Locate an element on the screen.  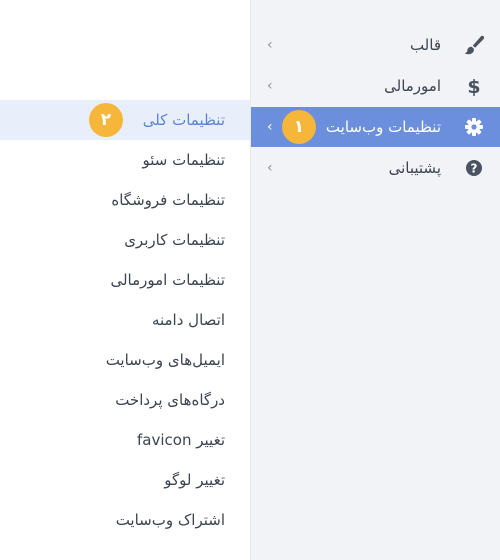
submenu-item-website-emails: ایمیل‌های وب‌سایت is located at coordinates (125, 360).